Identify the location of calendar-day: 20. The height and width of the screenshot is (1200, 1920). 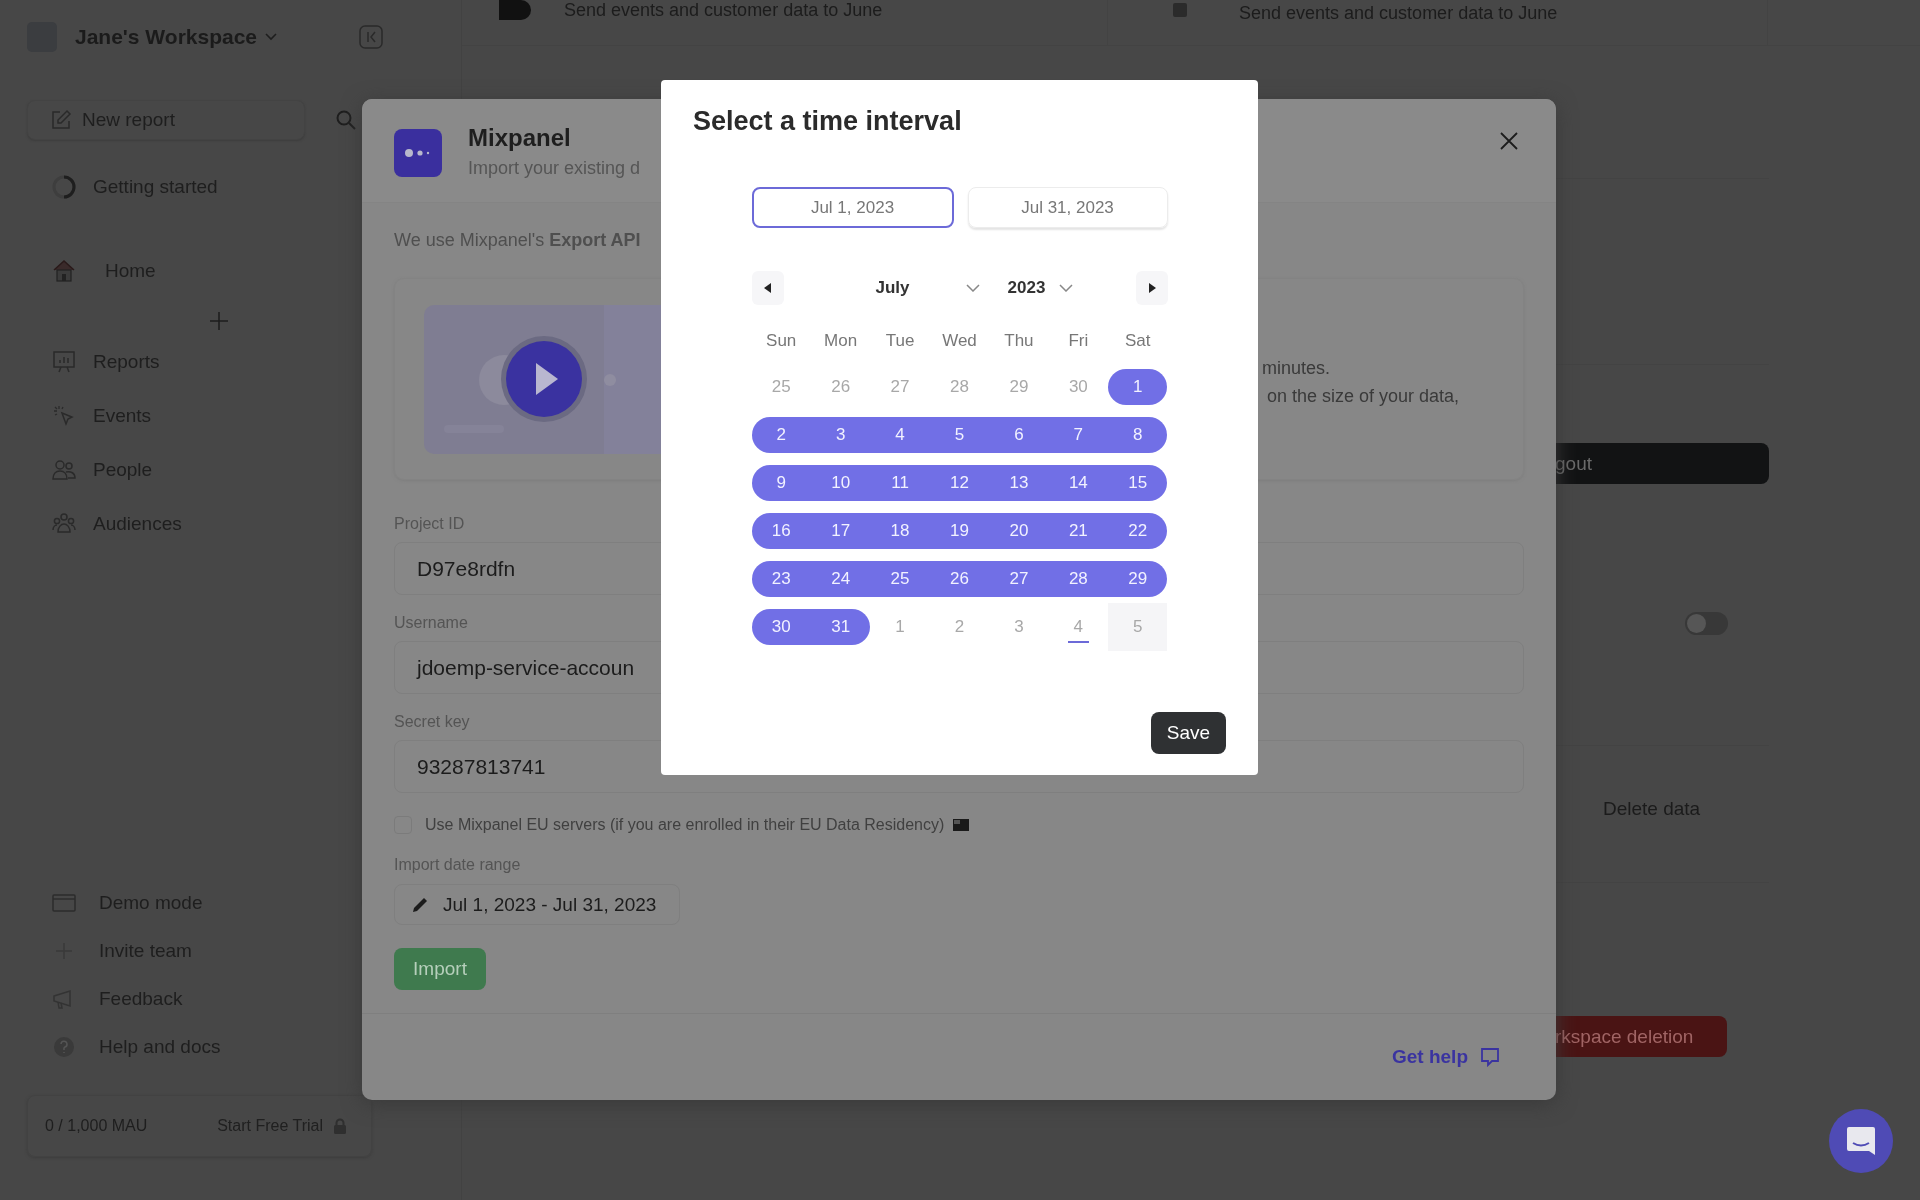
(1019, 531).